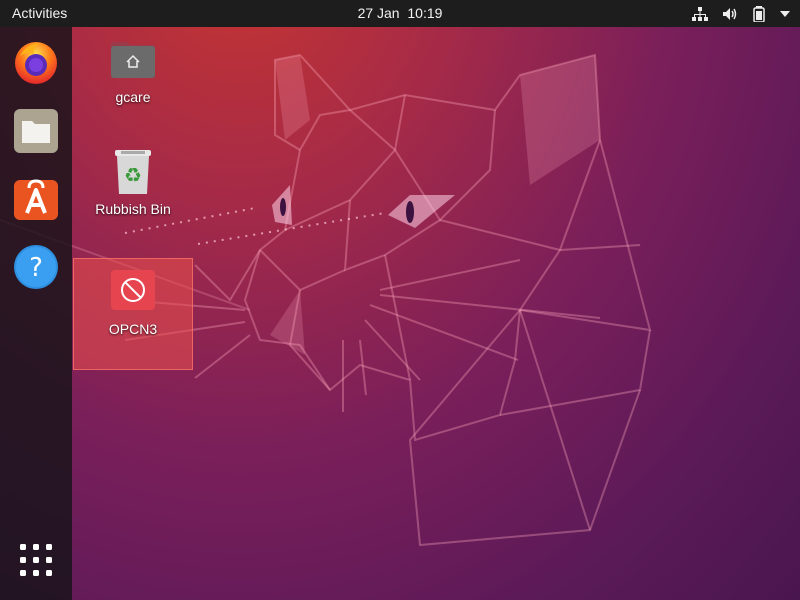  I want to click on show-applications-button, so click(36, 560).